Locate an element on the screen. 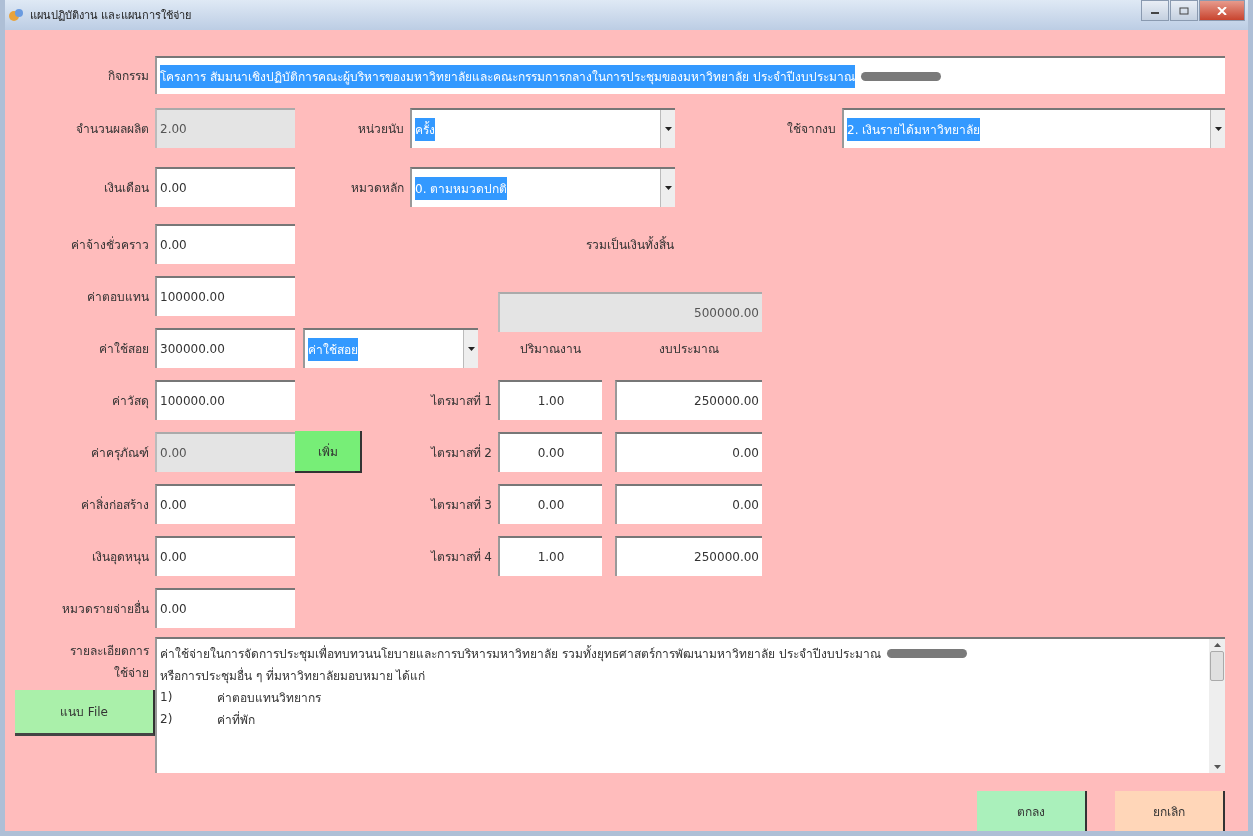  description-textarea is located at coordinates (690, 705).